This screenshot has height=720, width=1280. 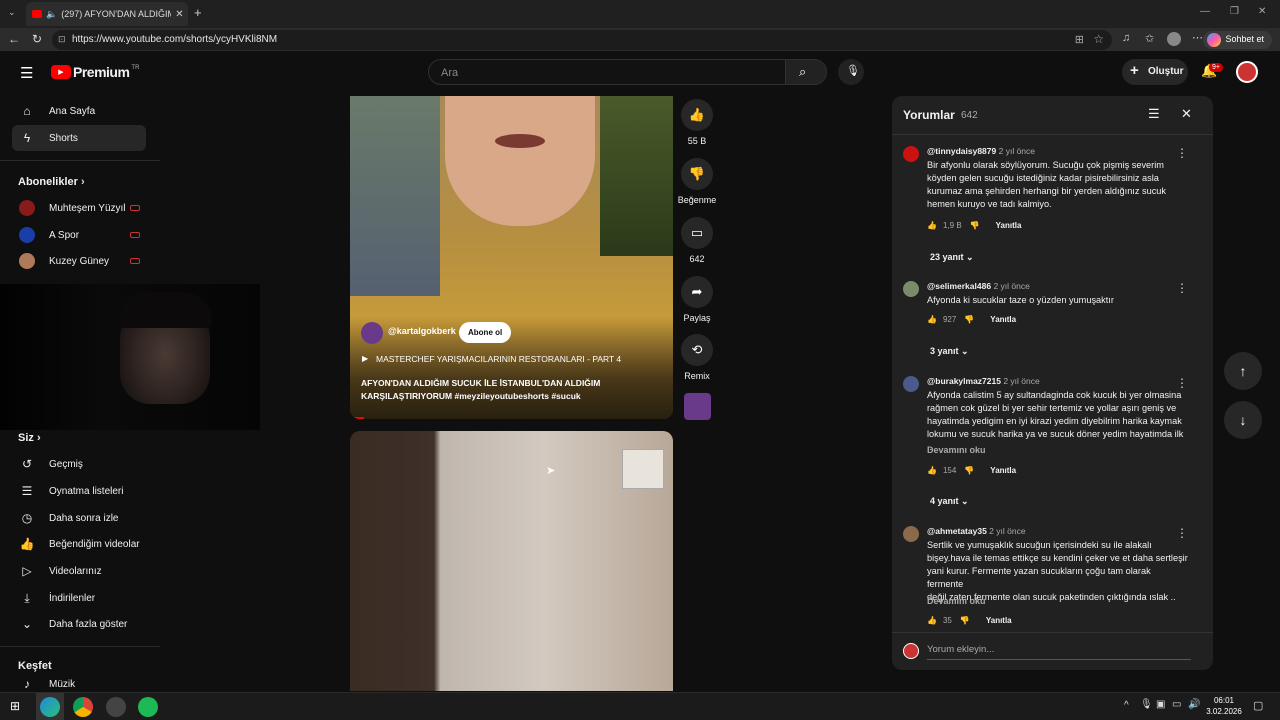 What do you see at coordinates (851, 72) in the screenshot?
I see `voice-search-button: 🎙` at bounding box center [851, 72].